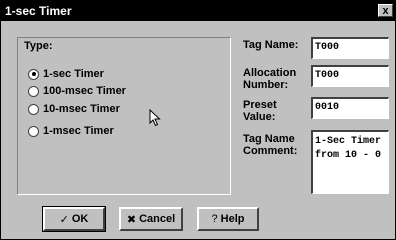 Image resolution: width=396 pixels, height=240 pixels. What do you see at coordinates (155, 118) in the screenshot?
I see `mouse-pointer-icon` at bounding box center [155, 118].